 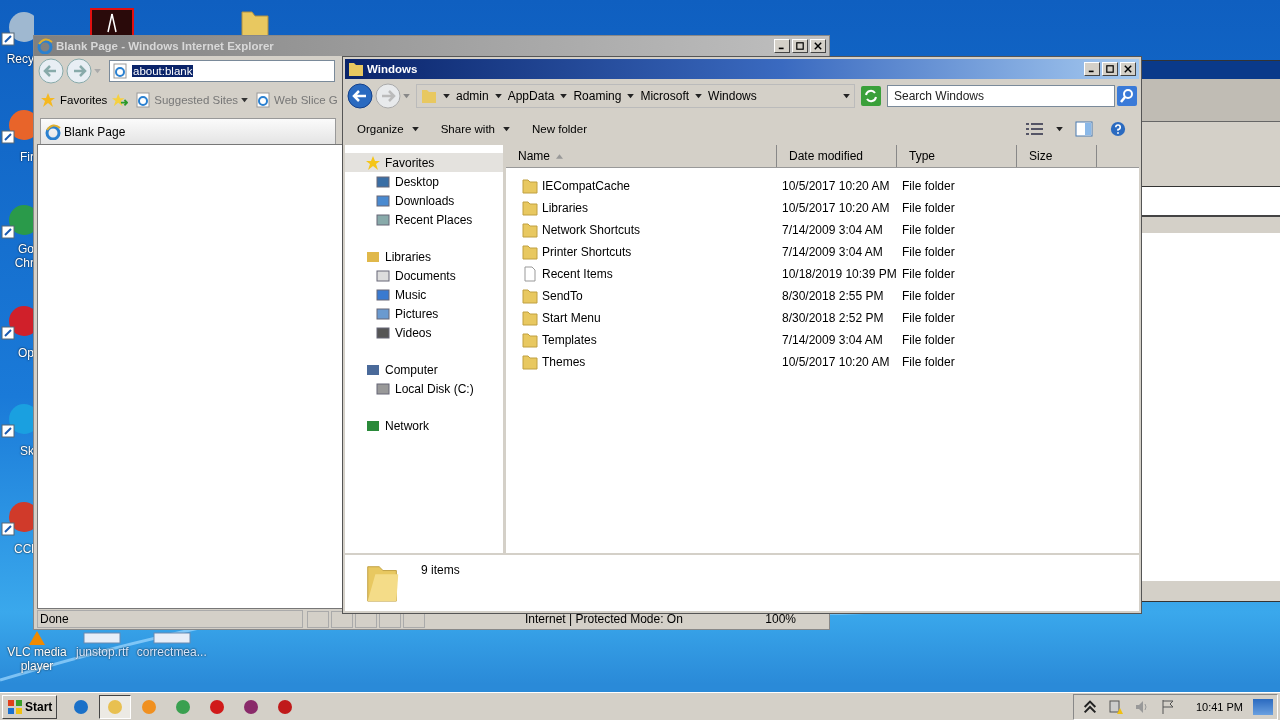 What do you see at coordinates (424, 425) in the screenshot?
I see `navigation-item: Network` at bounding box center [424, 425].